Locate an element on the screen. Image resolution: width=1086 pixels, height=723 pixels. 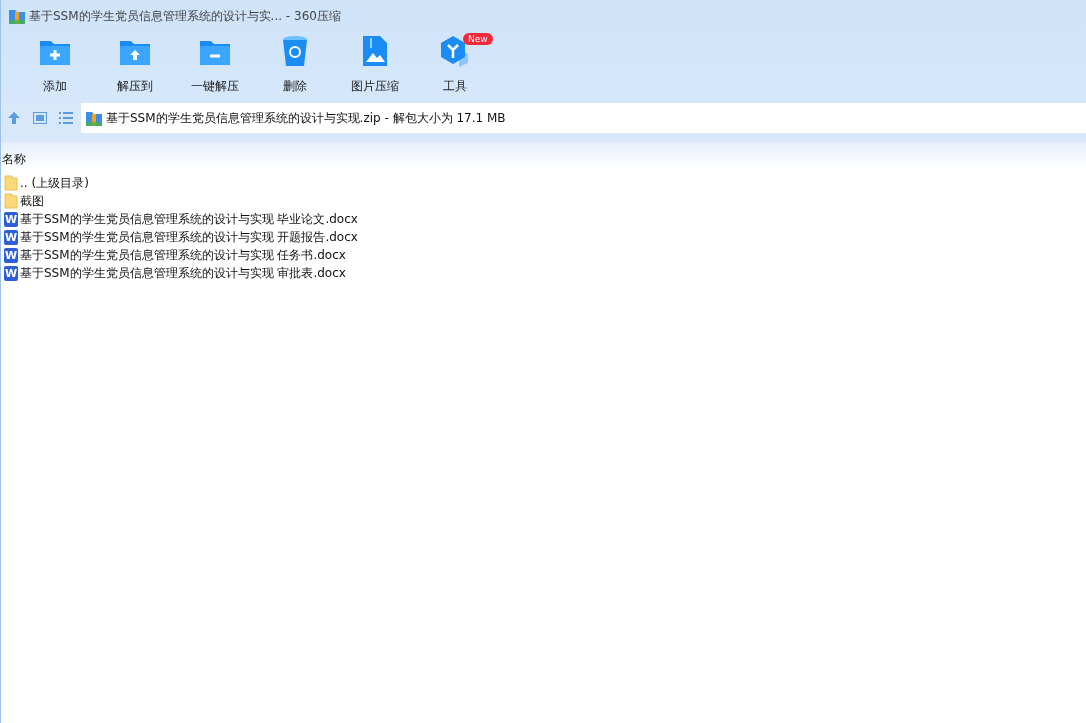
window-title: 基于SSM的学生党员信息管理系统的设计与实... - 360压缩 is located at coordinates (185, 16).